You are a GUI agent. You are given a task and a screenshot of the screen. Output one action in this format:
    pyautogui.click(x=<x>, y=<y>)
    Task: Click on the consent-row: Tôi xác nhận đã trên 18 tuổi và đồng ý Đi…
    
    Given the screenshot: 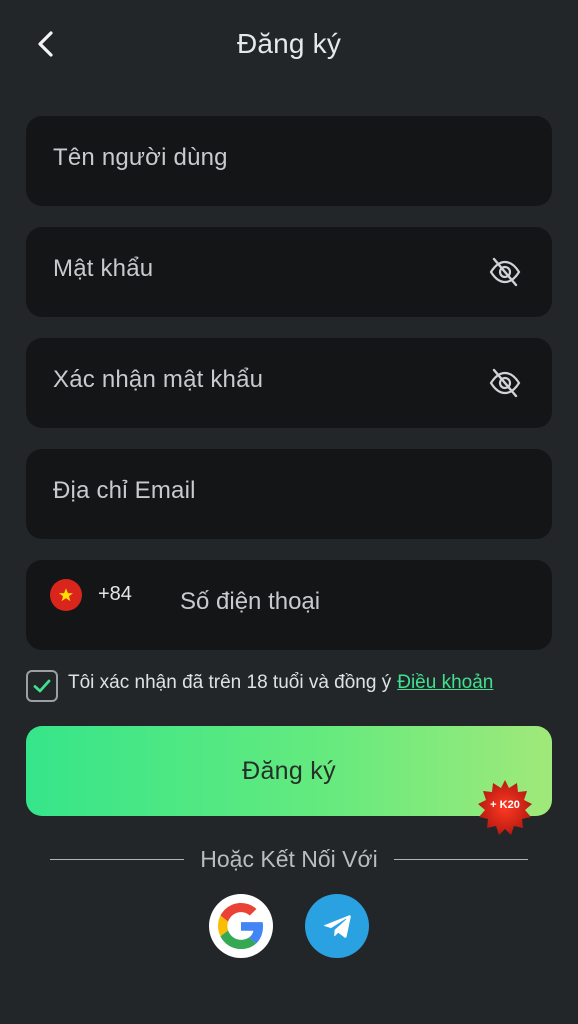 What is the action you would take?
    pyautogui.click(x=291, y=686)
    